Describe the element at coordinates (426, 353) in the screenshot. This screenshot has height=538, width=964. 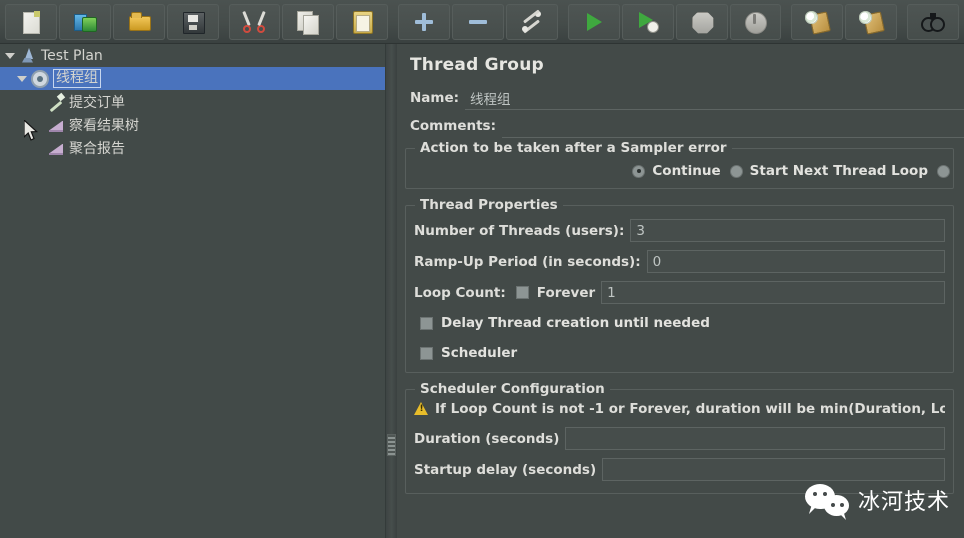
I see `scheduler-checkbox` at that location.